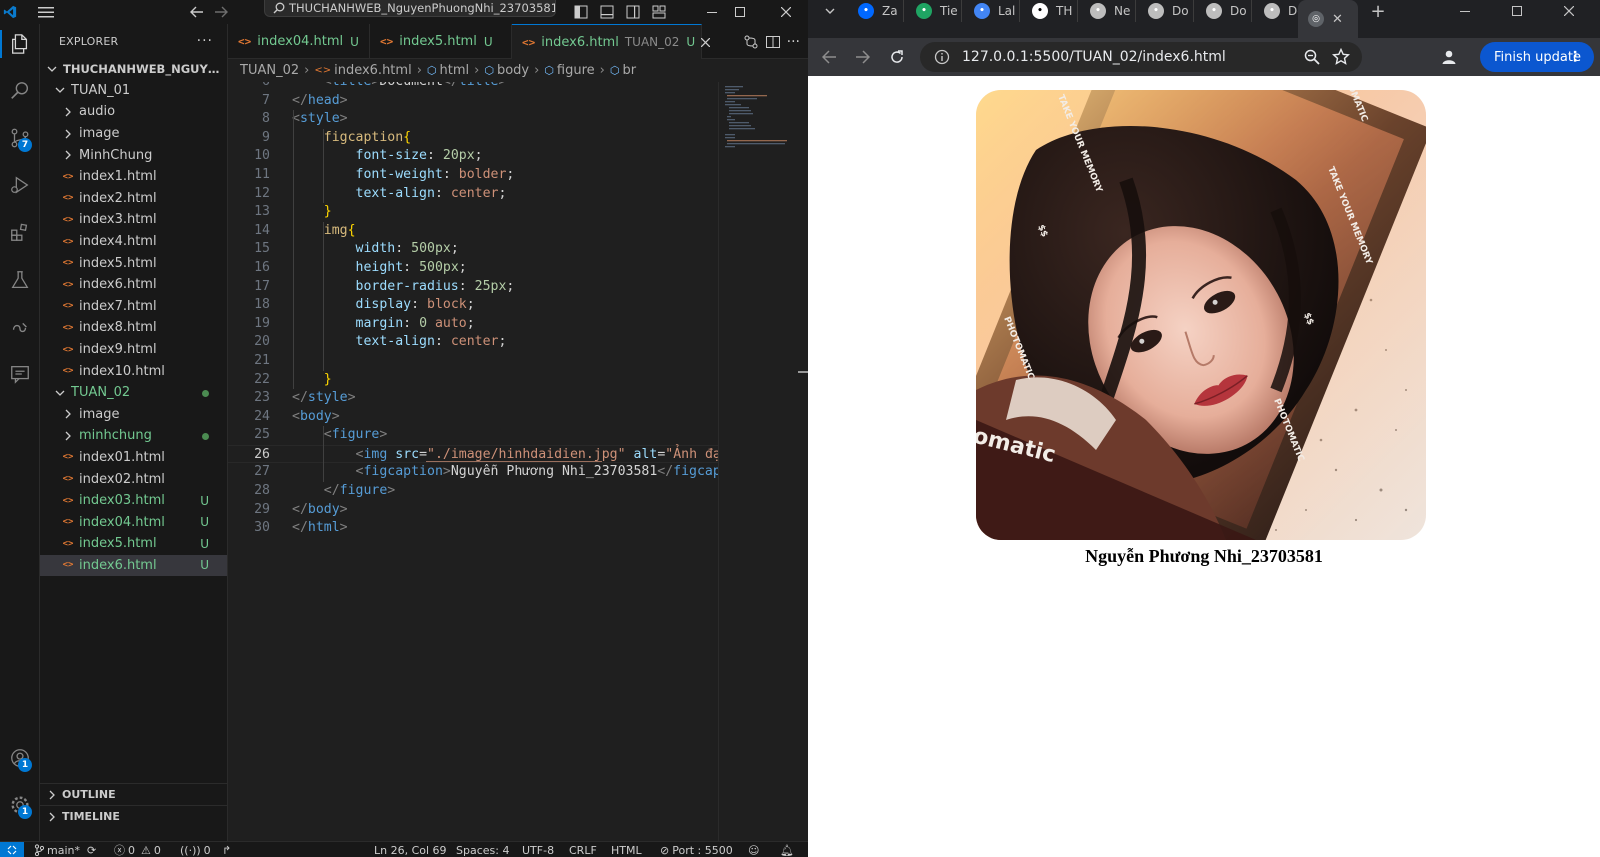 This screenshot has height=857, width=1600. What do you see at coordinates (611, 41) in the screenshot?
I see `editor-tab: <> index6.html TUAN_02 U` at bounding box center [611, 41].